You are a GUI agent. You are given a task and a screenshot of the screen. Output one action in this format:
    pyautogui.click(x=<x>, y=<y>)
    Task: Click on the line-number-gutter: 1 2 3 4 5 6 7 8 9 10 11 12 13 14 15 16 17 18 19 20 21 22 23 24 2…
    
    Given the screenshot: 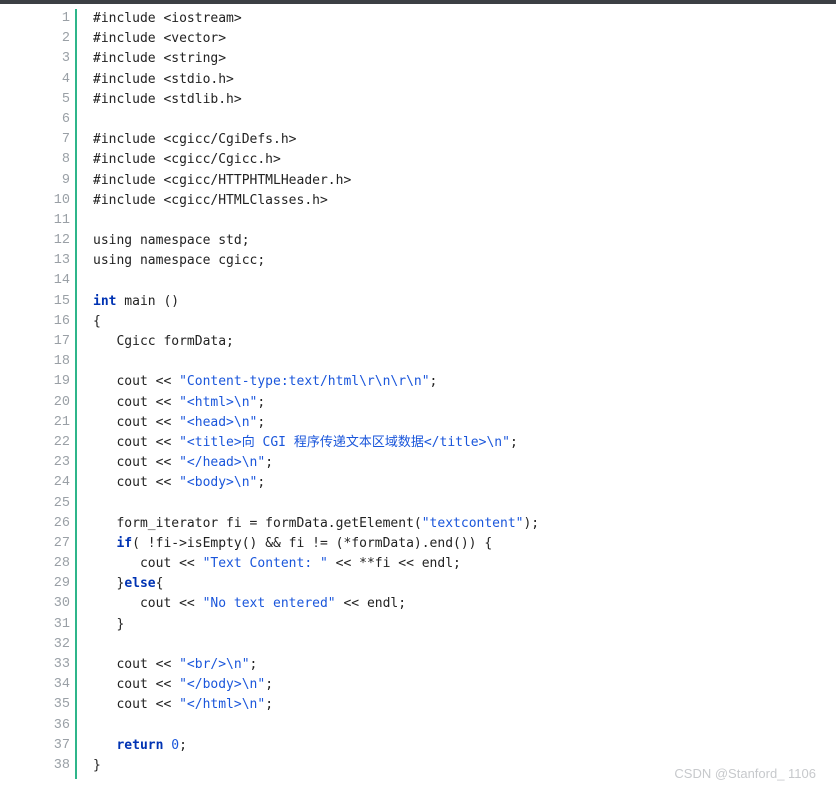 What is the action you would take?
    pyautogui.click(x=55, y=392)
    